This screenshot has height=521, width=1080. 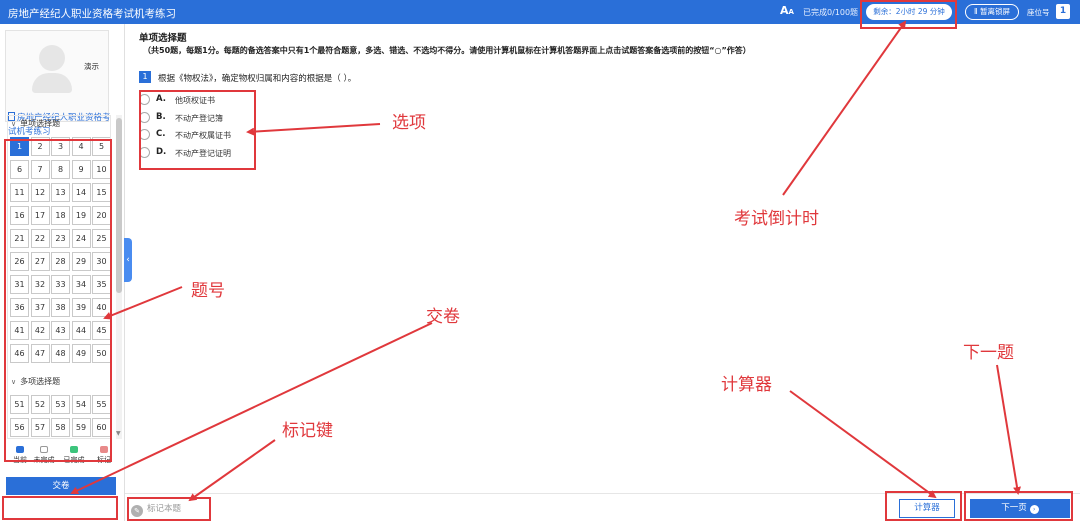 I want to click on question-number-cell: 9, so click(x=81, y=169).